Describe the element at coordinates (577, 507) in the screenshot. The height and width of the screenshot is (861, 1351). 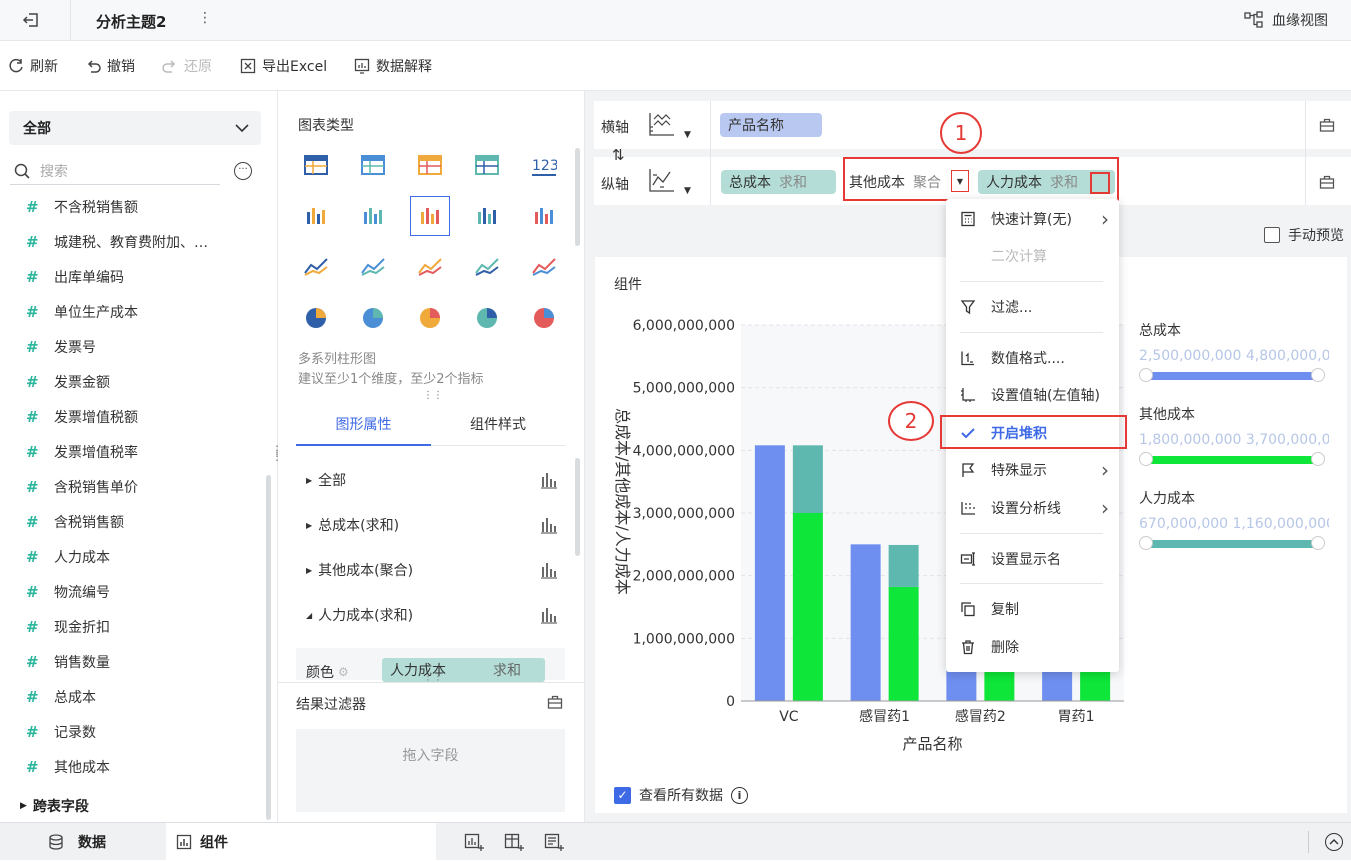
I see `props-scrollbar` at that location.